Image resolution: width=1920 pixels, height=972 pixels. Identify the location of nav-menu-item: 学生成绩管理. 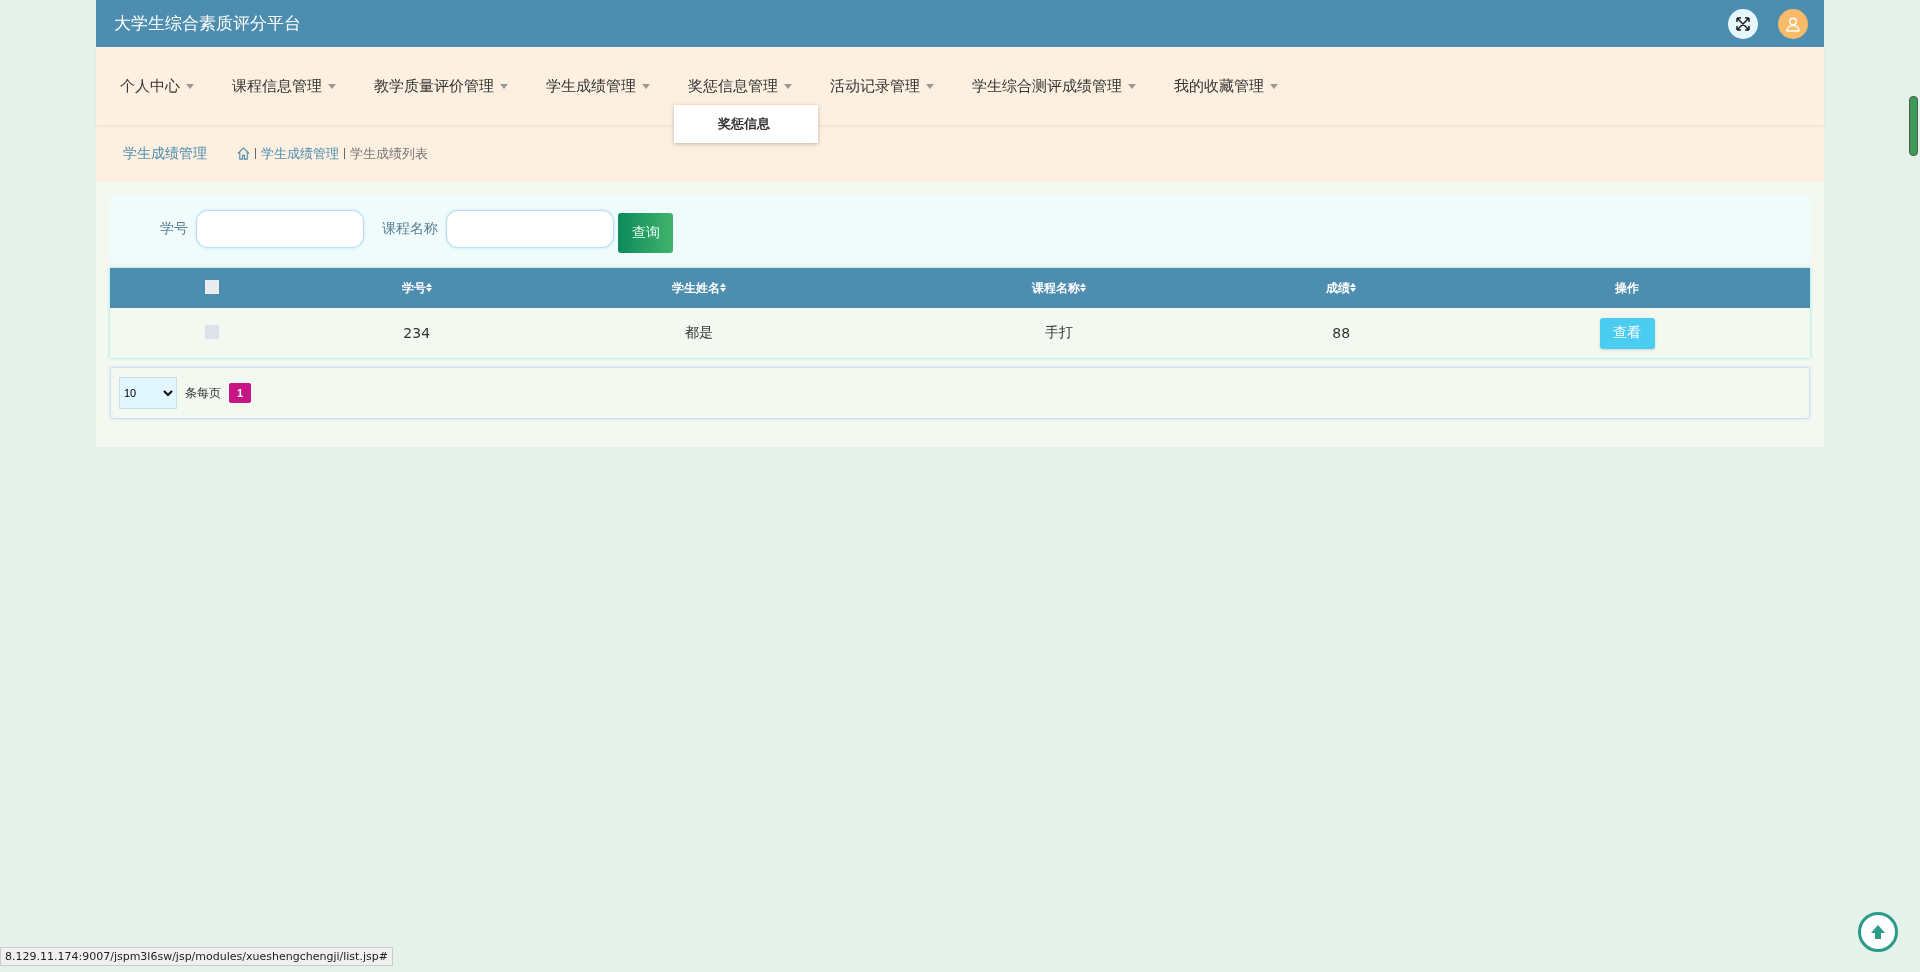
(598, 86).